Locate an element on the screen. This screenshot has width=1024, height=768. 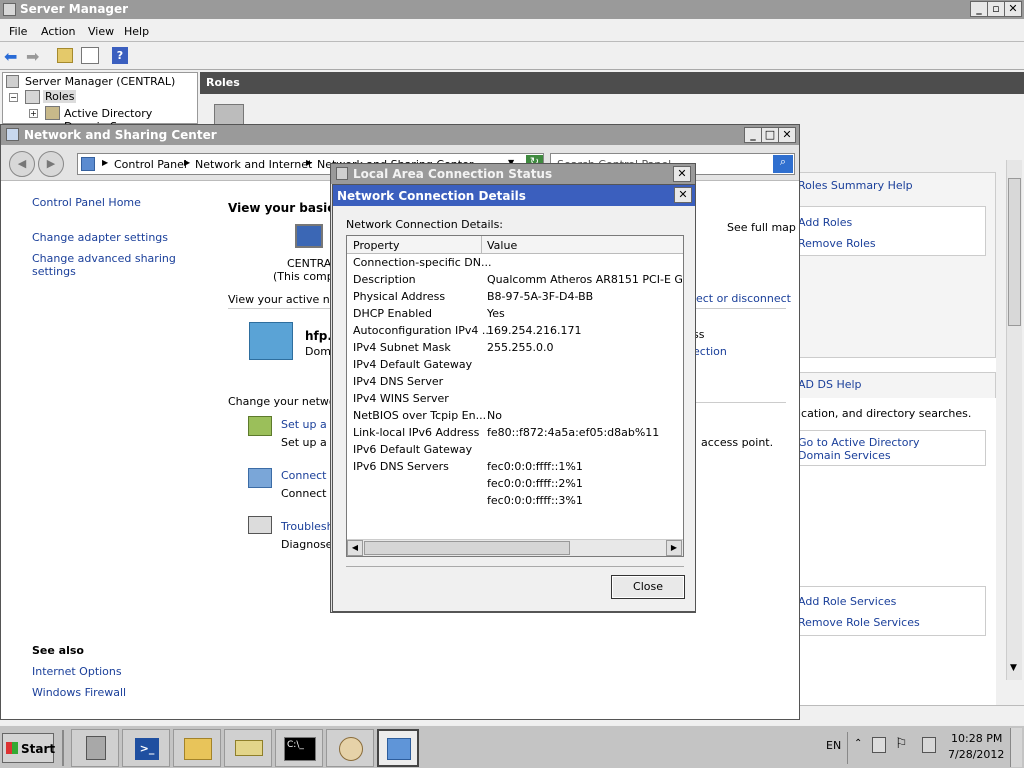
listview-hscrollbar: ◀ ▶ is located at coordinates (515, 547).